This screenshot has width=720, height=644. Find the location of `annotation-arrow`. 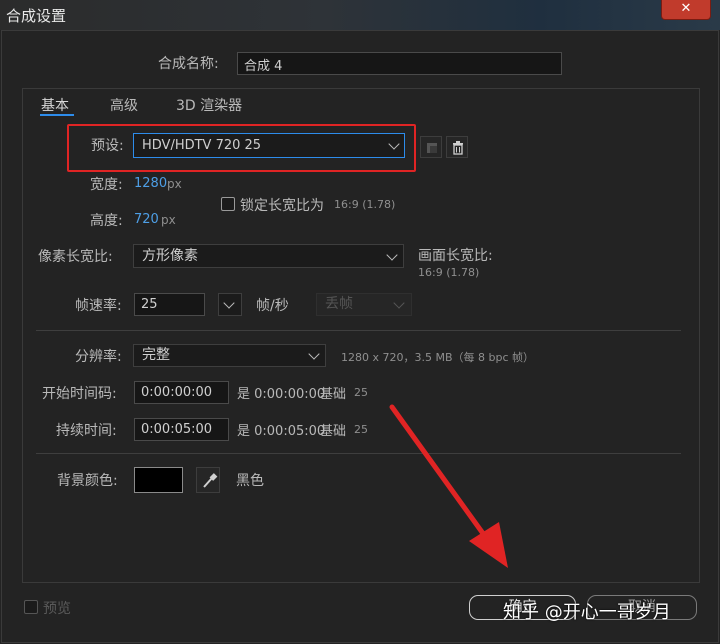

annotation-arrow is located at coordinates (448, 486).